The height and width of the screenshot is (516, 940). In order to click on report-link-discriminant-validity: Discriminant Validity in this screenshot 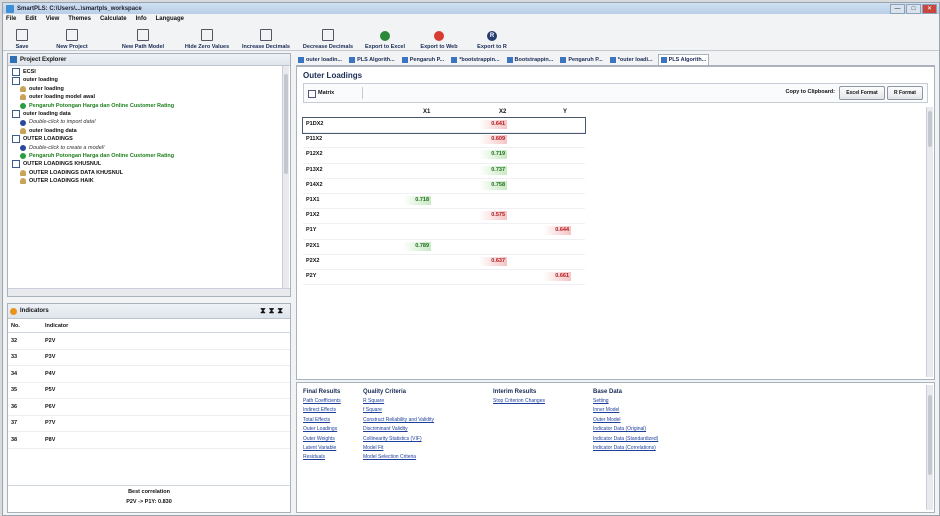, I will do `click(398, 429)`.